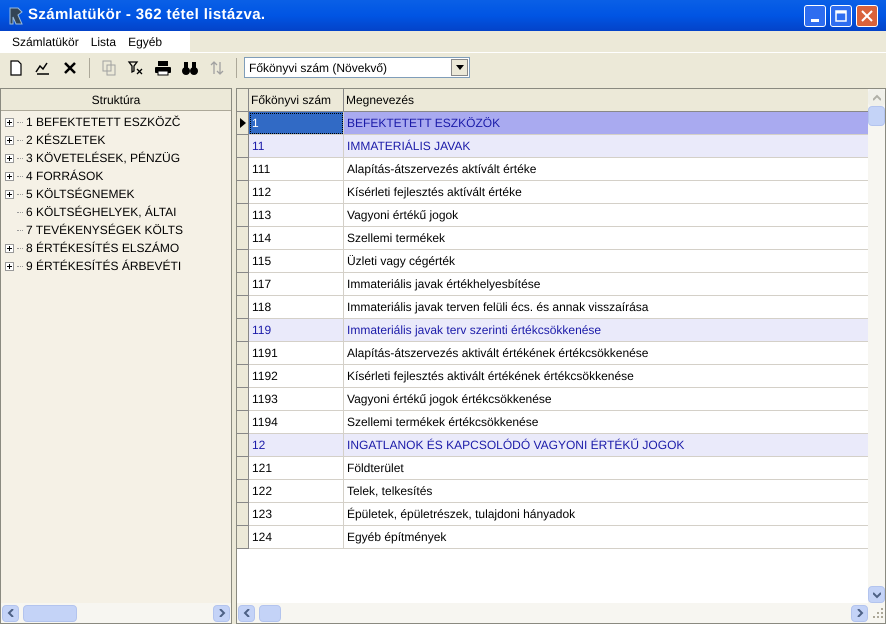  What do you see at coordinates (460, 67) in the screenshot?
I see `dropdown-arrow-icon` at bounding box center [460, 67].